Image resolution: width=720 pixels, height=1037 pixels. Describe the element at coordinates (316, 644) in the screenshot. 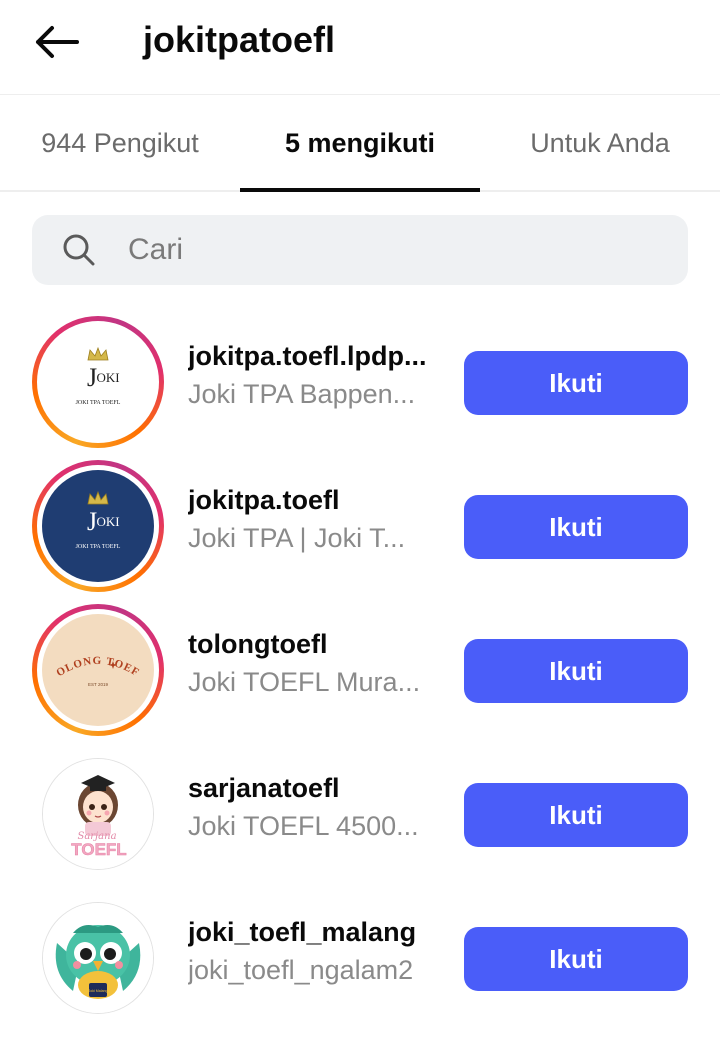

I see `username: tolongtoefl` at that location.